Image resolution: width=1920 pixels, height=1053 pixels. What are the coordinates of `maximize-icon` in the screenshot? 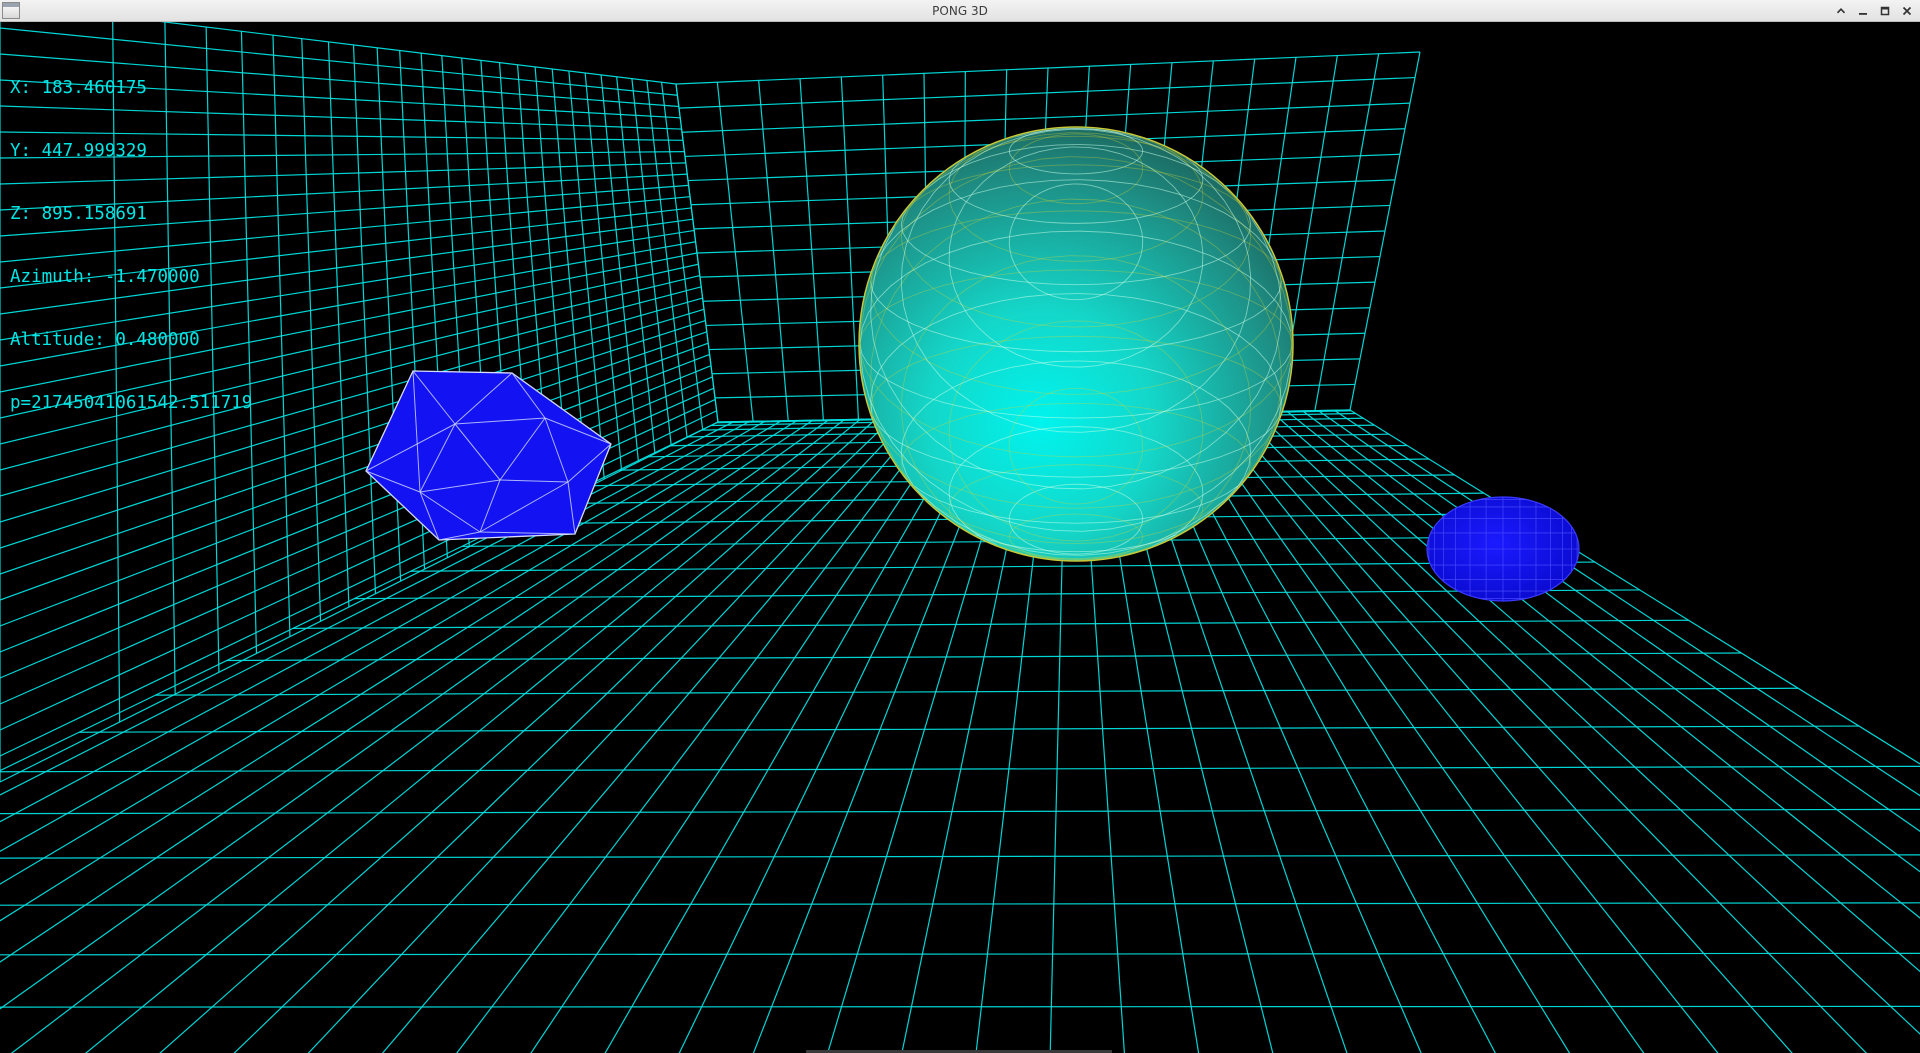 It's located at (1885, 11).